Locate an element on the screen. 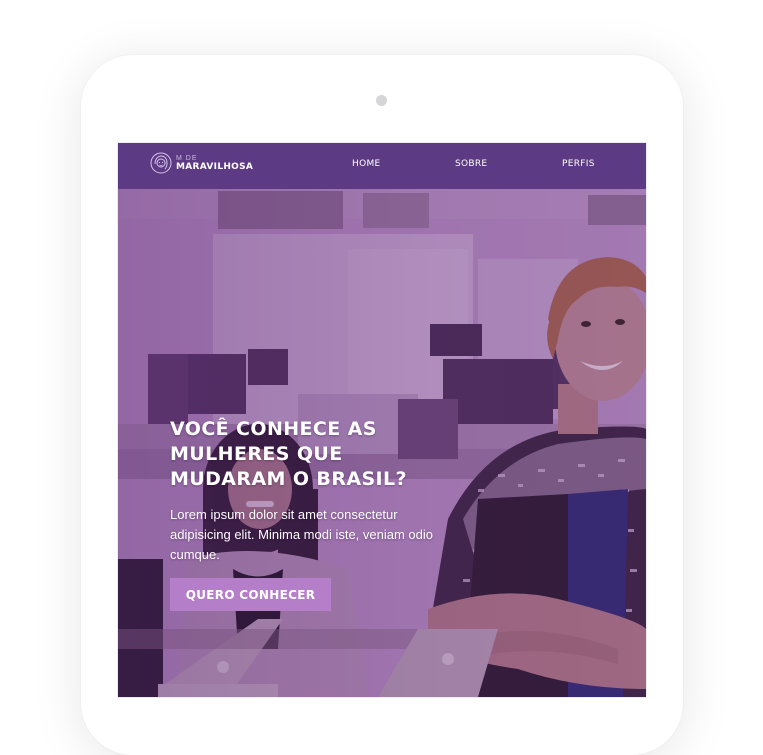 The height and width of the screenshot is (755, 763). headline-line-3: MUDARAM O BRASIL? is located at coordinates (288, 479).